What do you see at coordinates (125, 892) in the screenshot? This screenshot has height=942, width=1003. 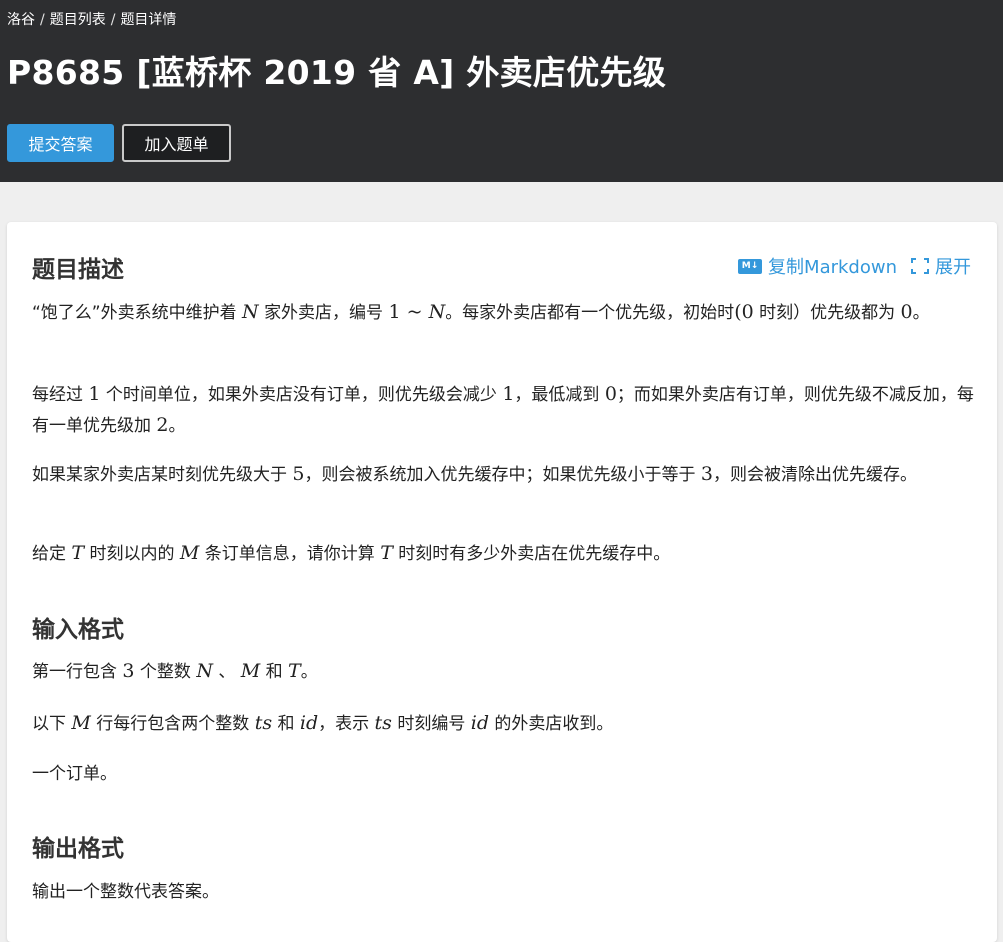 I see `output-paragraph-1: 输出一个整数代表答案。` at bounding box center [125, 892].